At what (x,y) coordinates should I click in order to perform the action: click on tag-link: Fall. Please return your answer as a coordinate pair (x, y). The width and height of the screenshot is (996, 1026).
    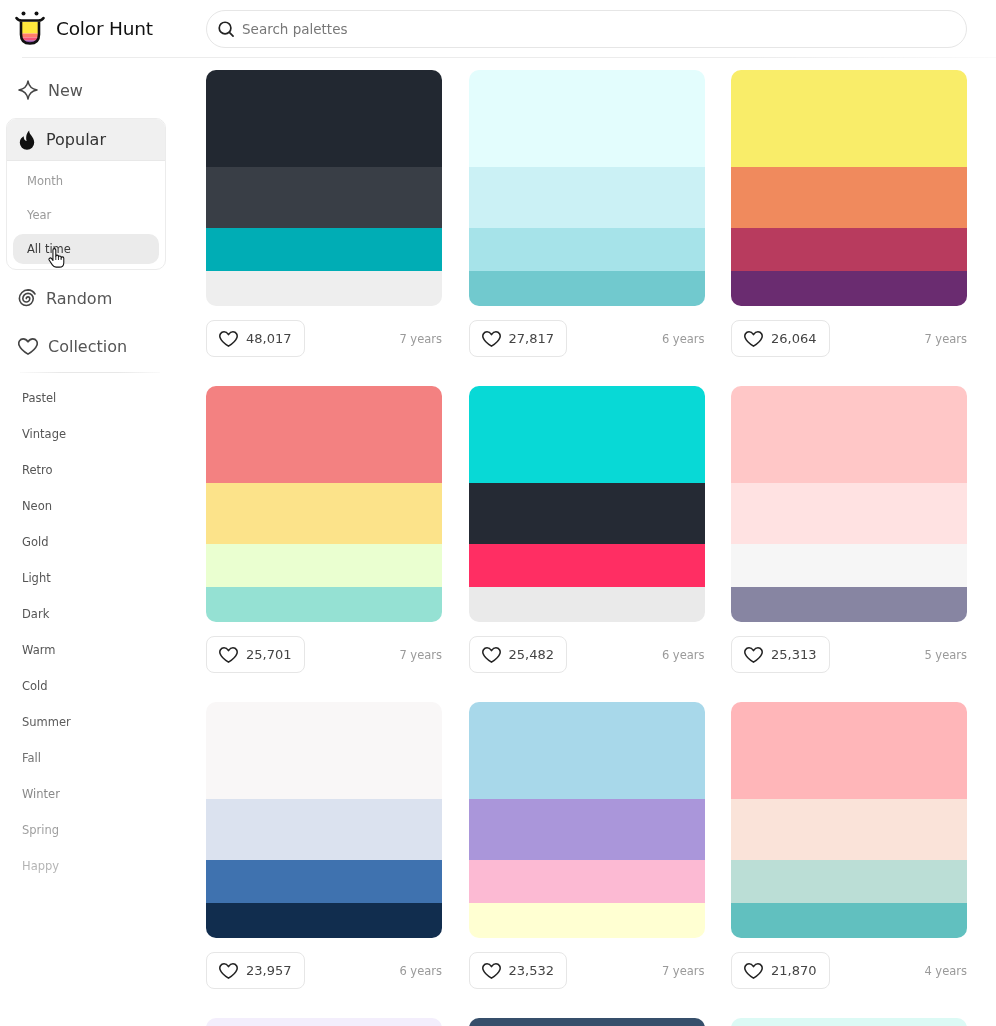
    Looking at the image, I should click on (106, 758).